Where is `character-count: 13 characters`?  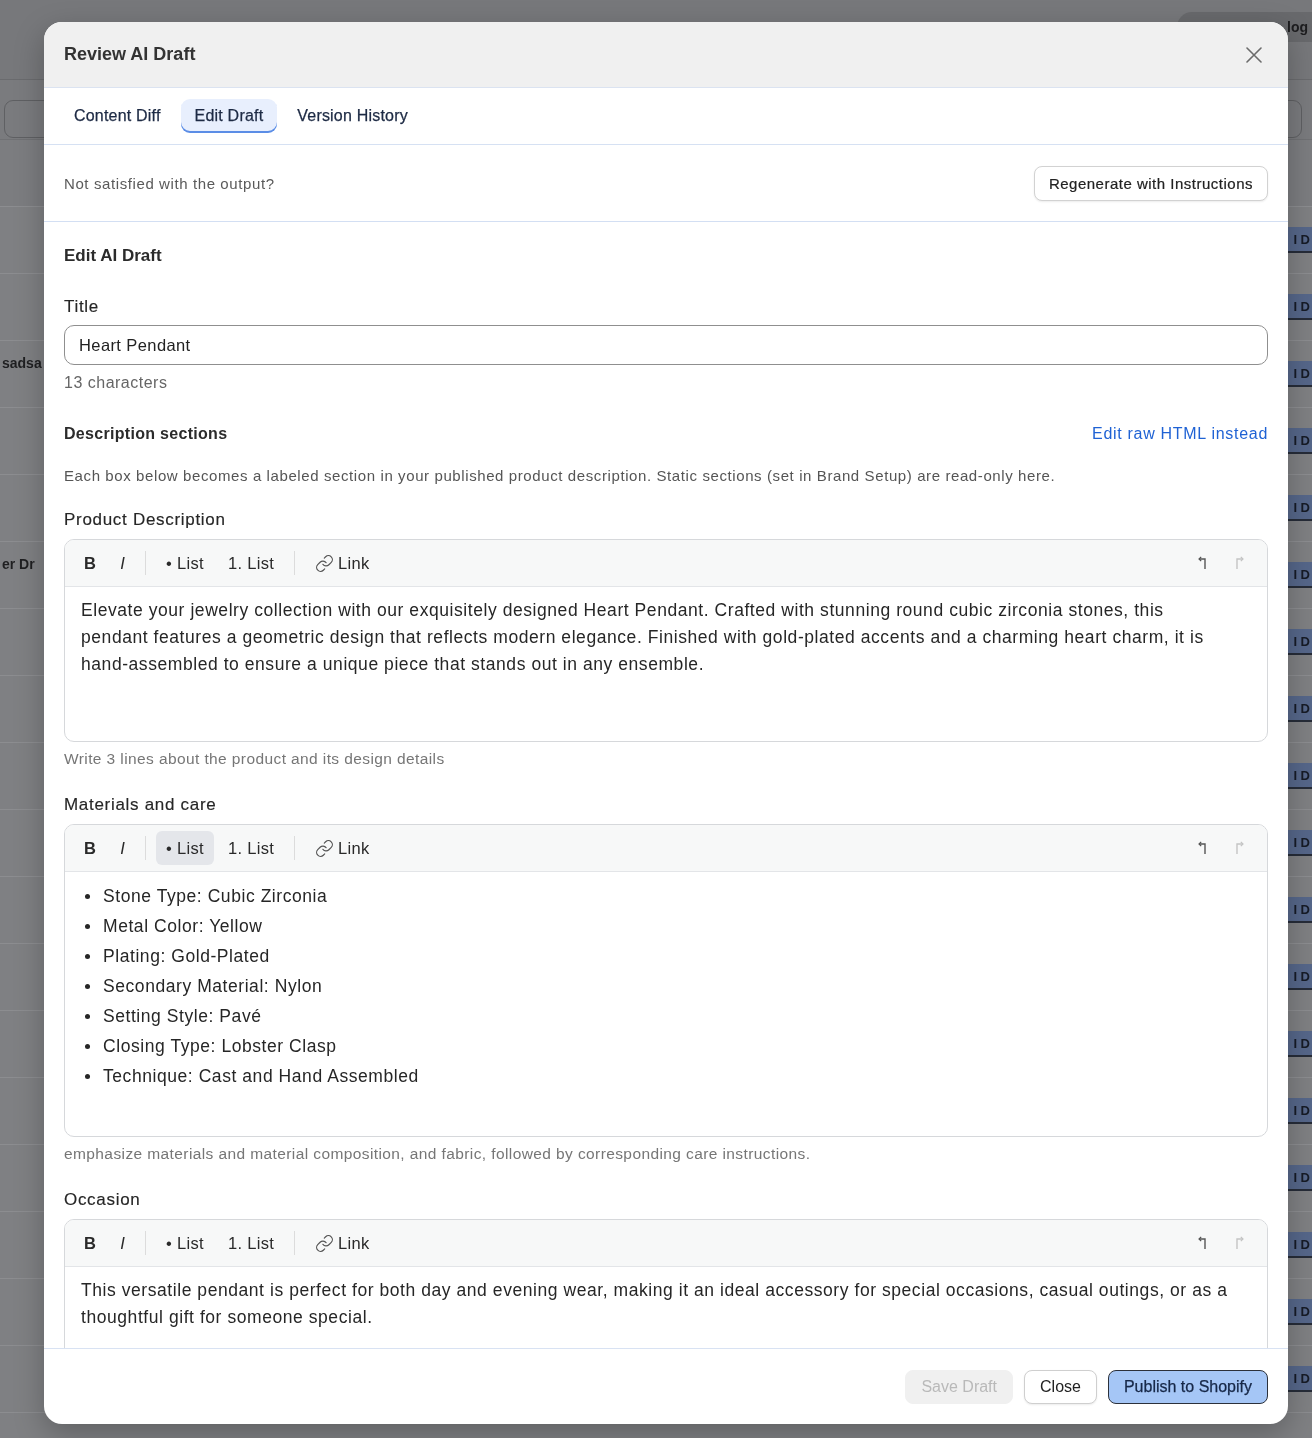 character-count: 13 characters is located at coordinates (116, 383).